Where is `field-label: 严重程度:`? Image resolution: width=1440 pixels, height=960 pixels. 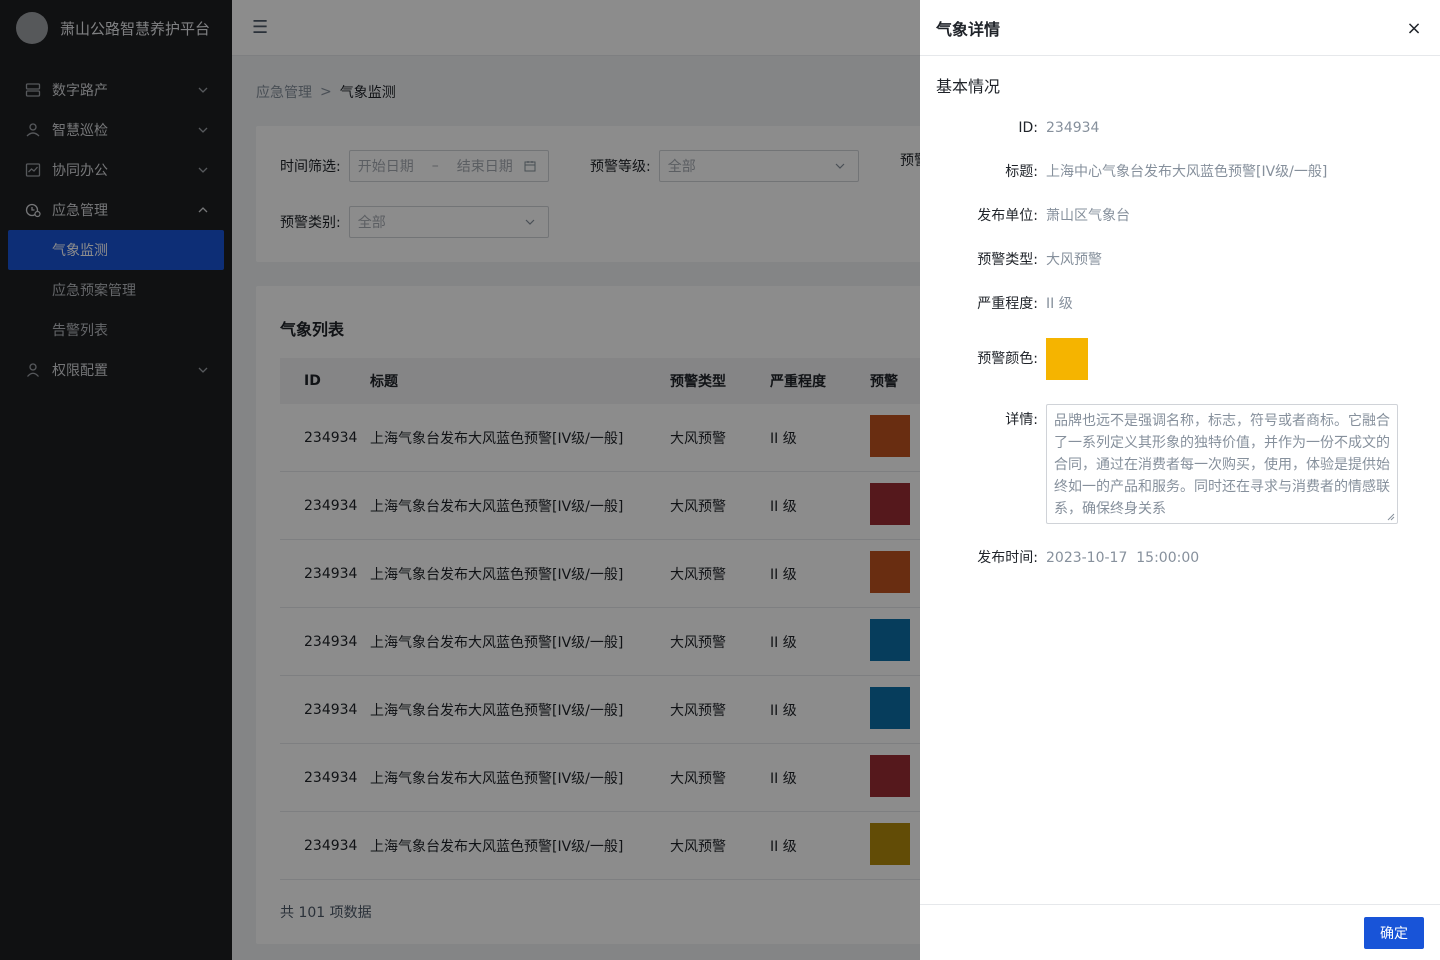
field-label: 严重程度: is located at coordinates (1007, 304).